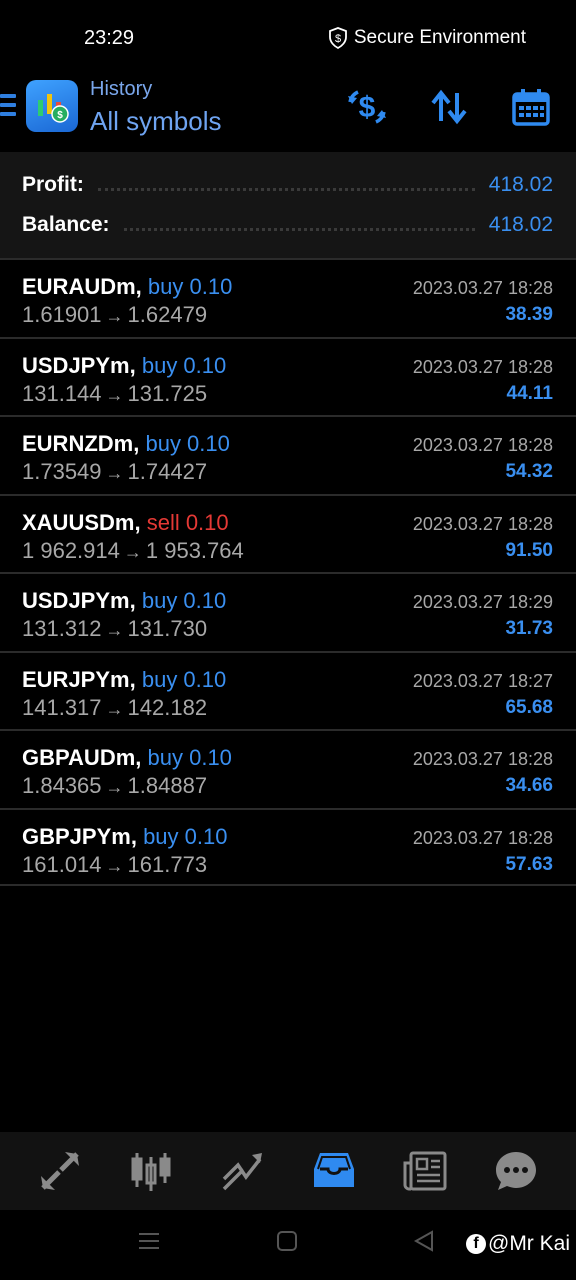  Describe the element at coordinates (288, 205) in the screenshot. I see `history-summary: Profit: 418.02 Balance: 418.02` at that location.